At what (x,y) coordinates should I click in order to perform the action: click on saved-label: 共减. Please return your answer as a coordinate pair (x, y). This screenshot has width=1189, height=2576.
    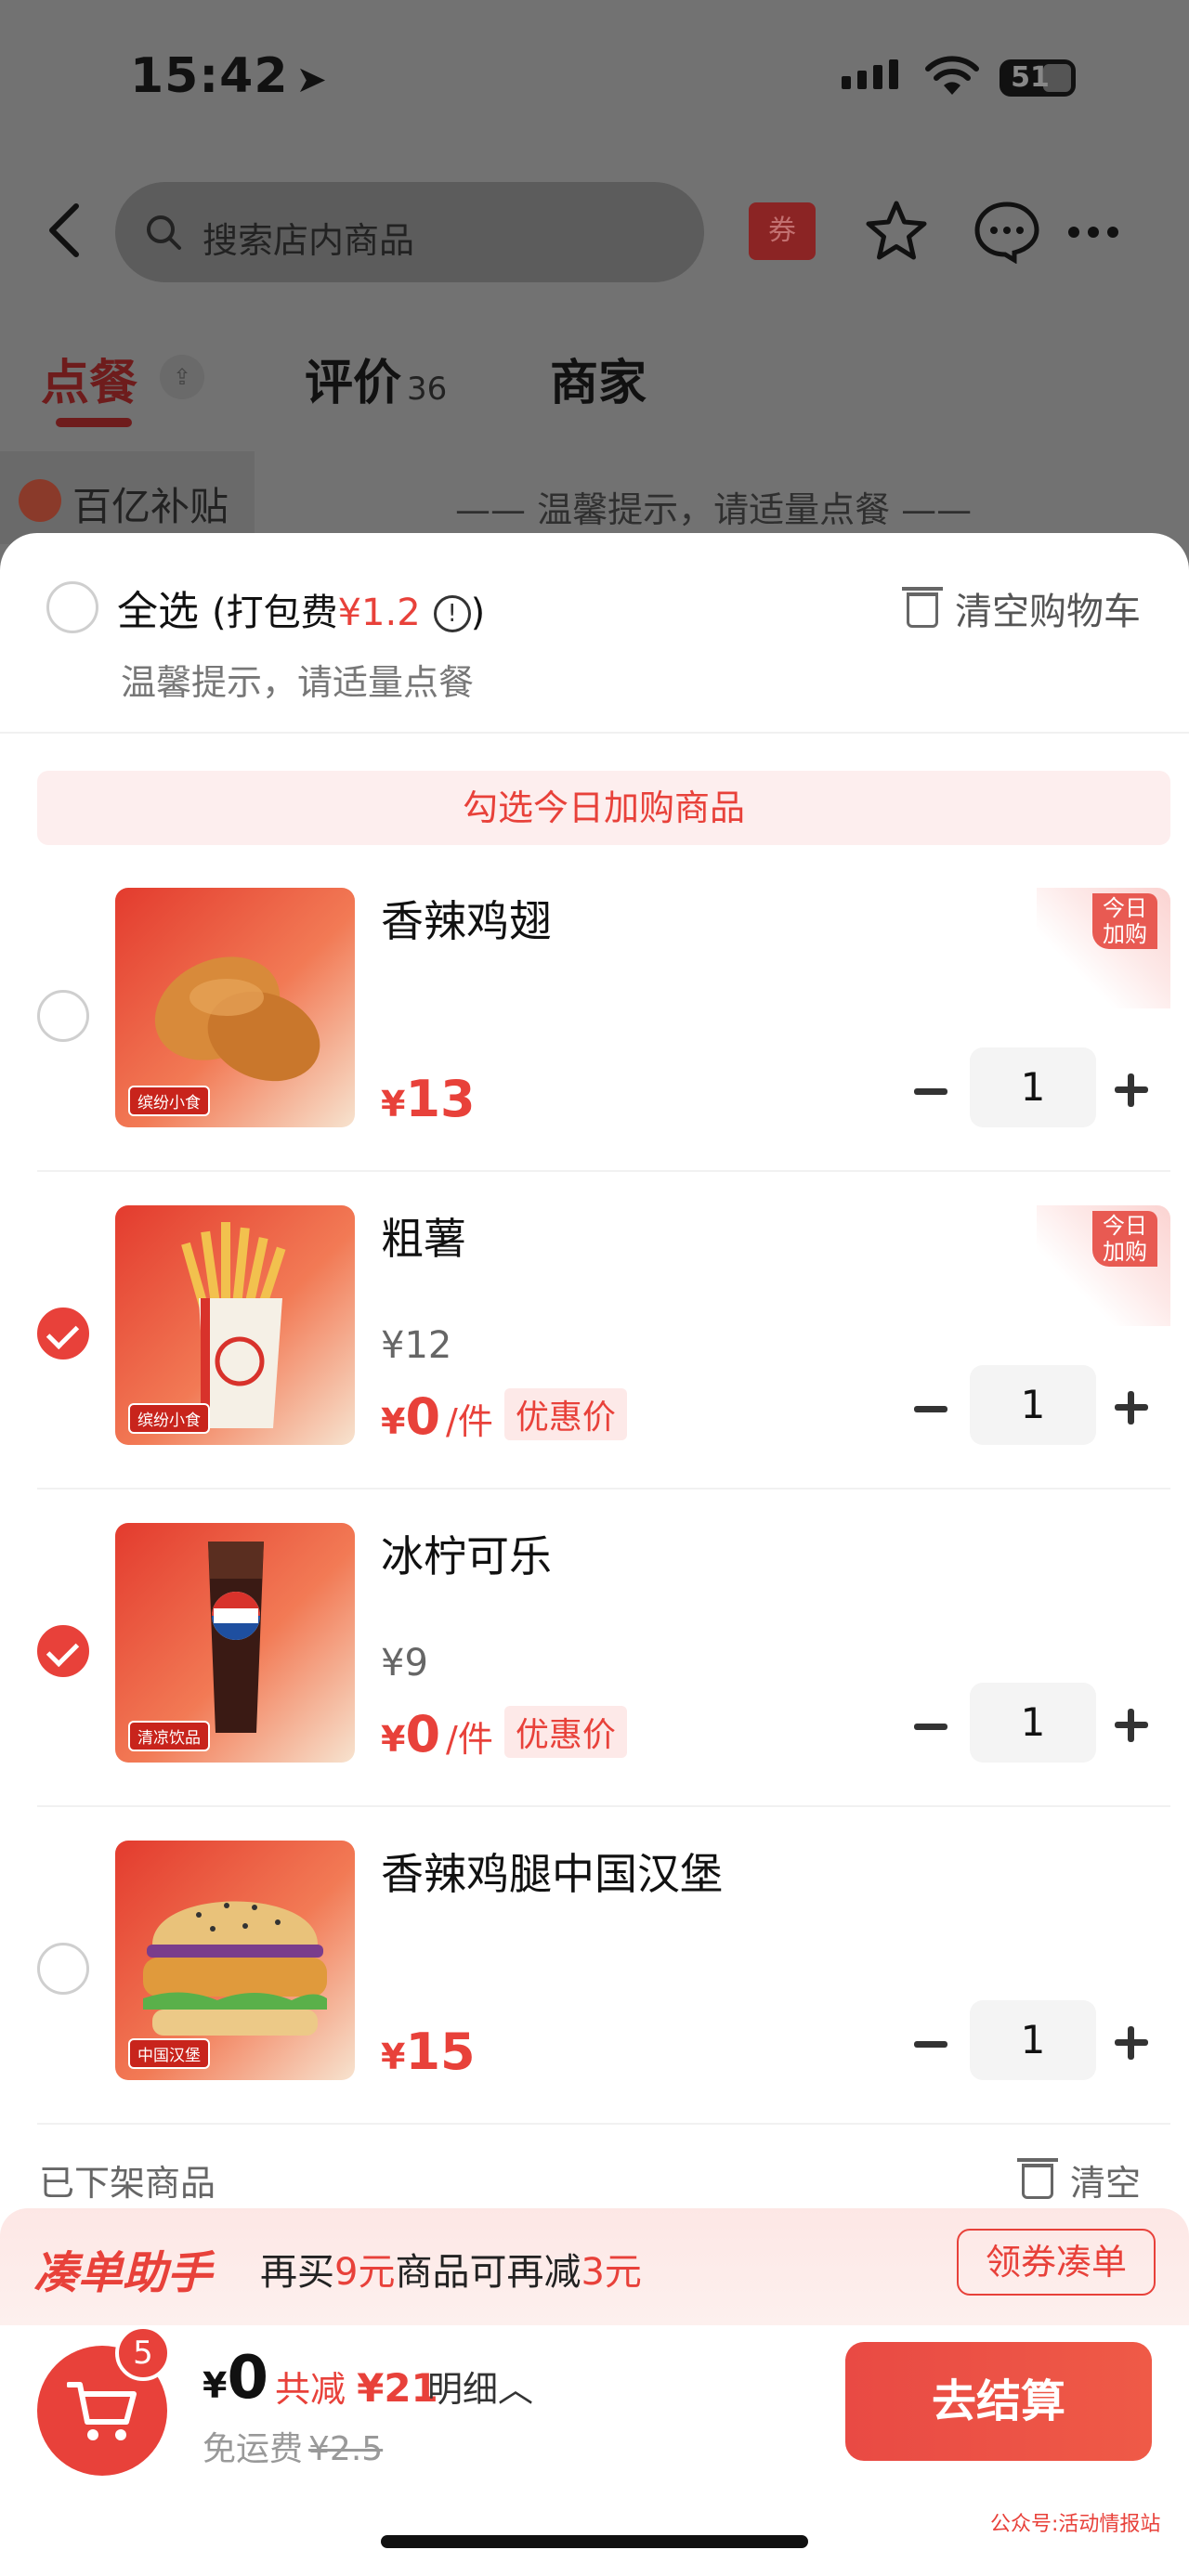
    Looking at the image, I should click on (310, 2389).